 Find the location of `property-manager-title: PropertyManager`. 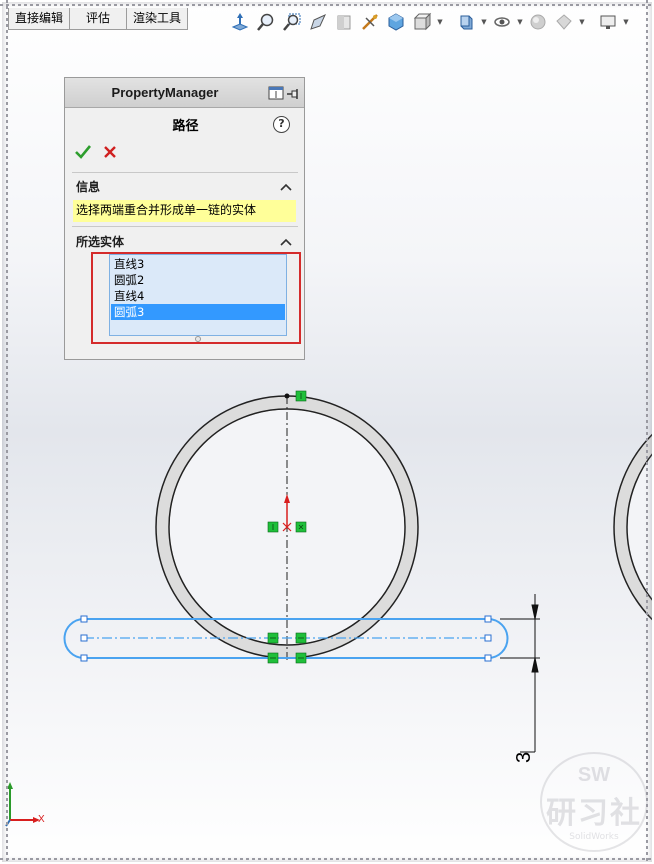

property-manager-title: PropertyManager is located at coordinates (165, 92).